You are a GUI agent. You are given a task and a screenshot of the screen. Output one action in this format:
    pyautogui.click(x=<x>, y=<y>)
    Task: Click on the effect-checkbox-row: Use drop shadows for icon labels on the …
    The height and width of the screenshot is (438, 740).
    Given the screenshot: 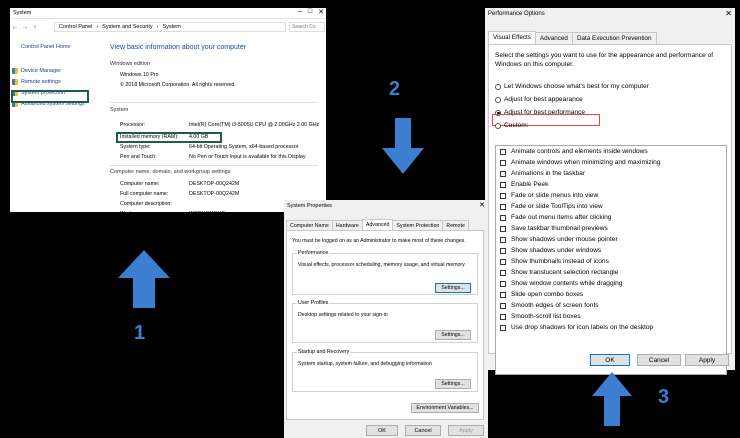 What is the action you would take?
    pyautogui.click(x=611, y=327)
    